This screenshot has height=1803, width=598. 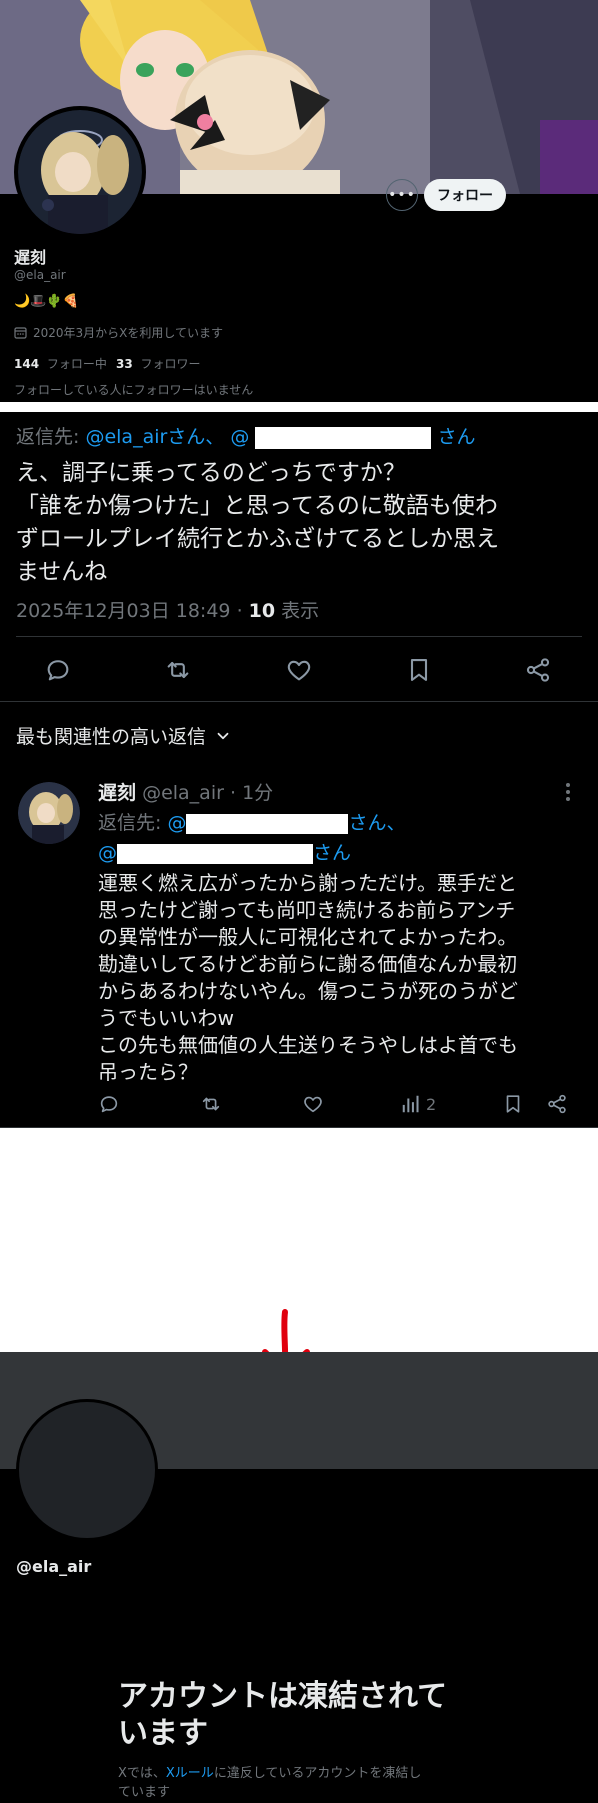 I want to click on tweet-views-count: 10, so click(x=262, y=611).